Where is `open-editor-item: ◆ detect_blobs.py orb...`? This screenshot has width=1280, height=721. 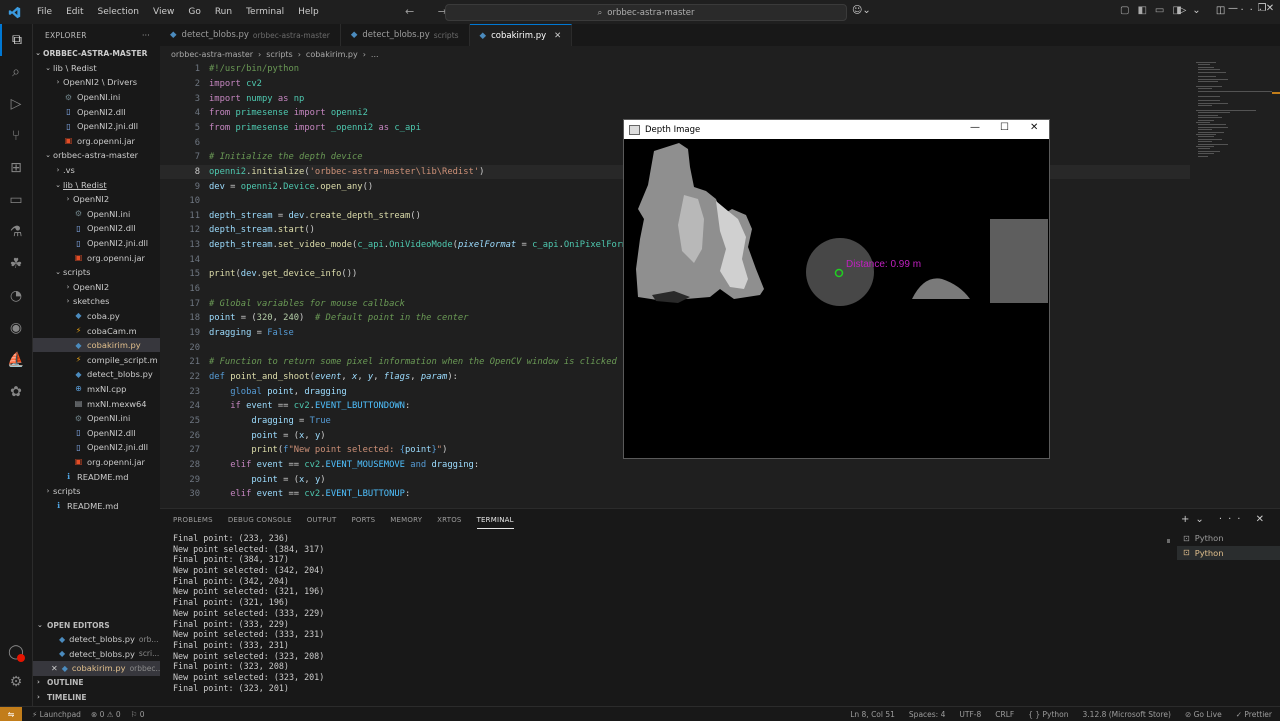 open-editor-item: ◆ detect_blobs.py orb... is located at coordinates (96, 639).